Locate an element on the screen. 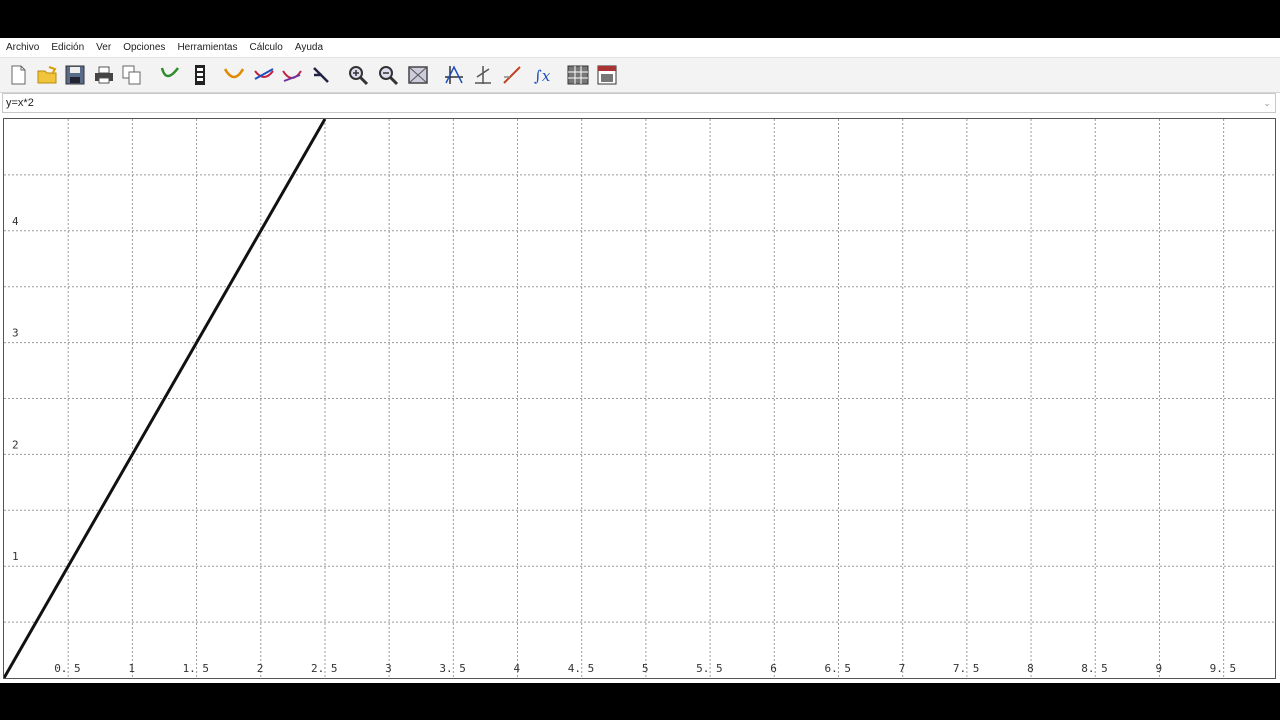 The image size is (1280, 720). toolbar: ∫x is located at coordinates (640, 75).